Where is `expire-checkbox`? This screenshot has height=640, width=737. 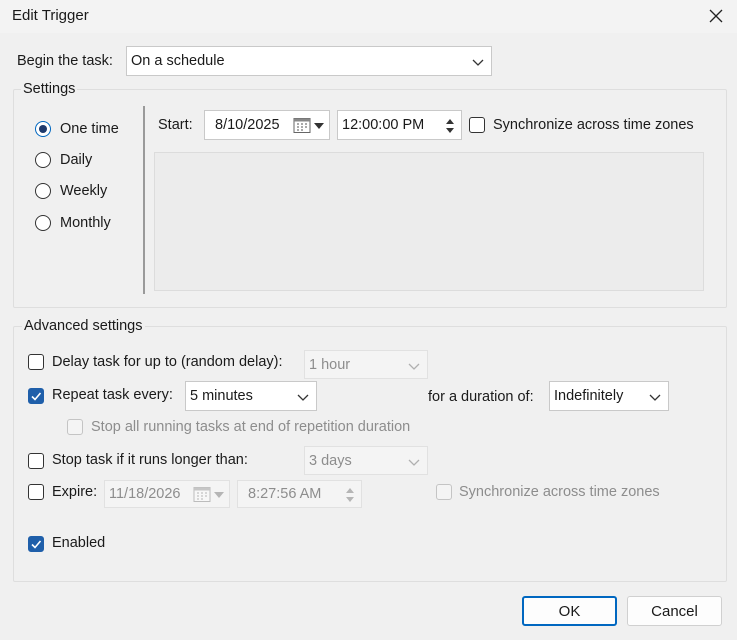 expire-checkbox is located at coordinates (36, 492).